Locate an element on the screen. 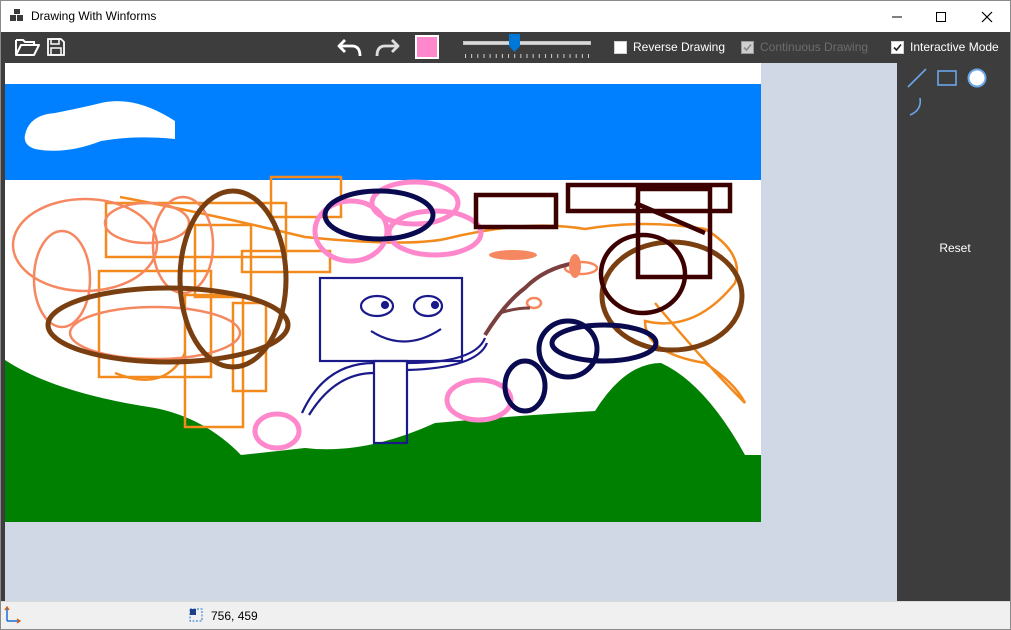 The width and height of the screenshot is (1011, 630). status-bar: 756, 459 is located at coordinates (505, 615).